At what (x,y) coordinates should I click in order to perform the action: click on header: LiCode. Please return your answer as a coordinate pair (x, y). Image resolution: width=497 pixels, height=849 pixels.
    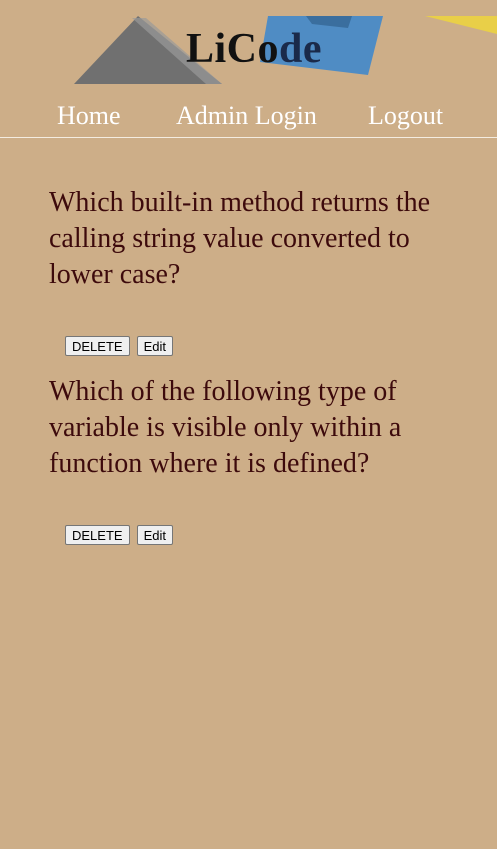
    Looking at the image, I should click on (248, 48).